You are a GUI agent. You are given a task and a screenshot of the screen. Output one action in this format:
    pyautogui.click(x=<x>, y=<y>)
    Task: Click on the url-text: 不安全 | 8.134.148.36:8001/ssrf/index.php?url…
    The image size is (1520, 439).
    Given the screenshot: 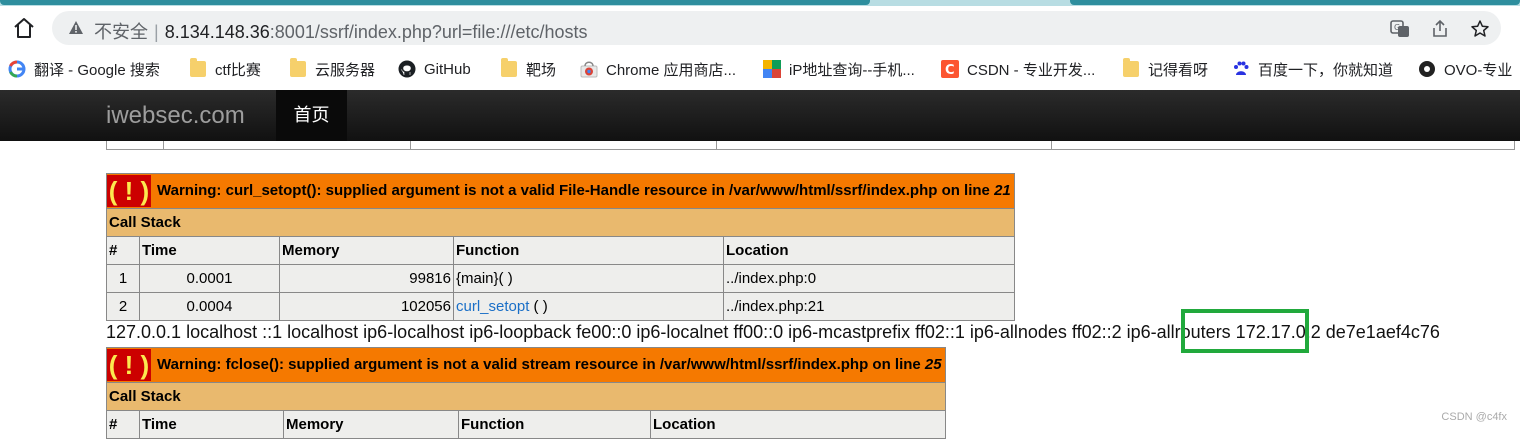 What is the action you would take?
    pyautogui.click(x=340, y=31)
    